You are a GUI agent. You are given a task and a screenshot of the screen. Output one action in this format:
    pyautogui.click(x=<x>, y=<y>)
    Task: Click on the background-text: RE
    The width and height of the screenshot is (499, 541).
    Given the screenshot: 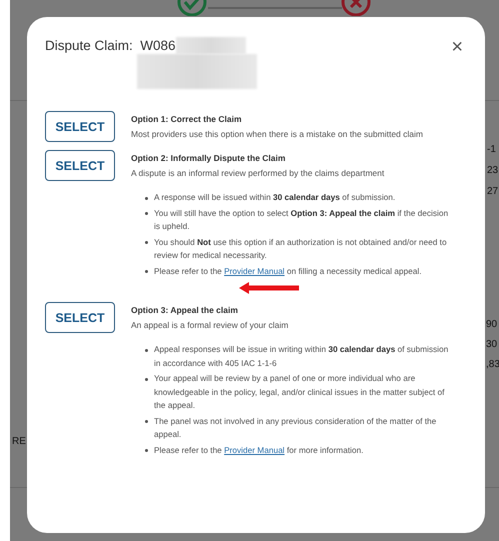 What is the action you would take?
    pyautogui.click(x=19, y=441)
    